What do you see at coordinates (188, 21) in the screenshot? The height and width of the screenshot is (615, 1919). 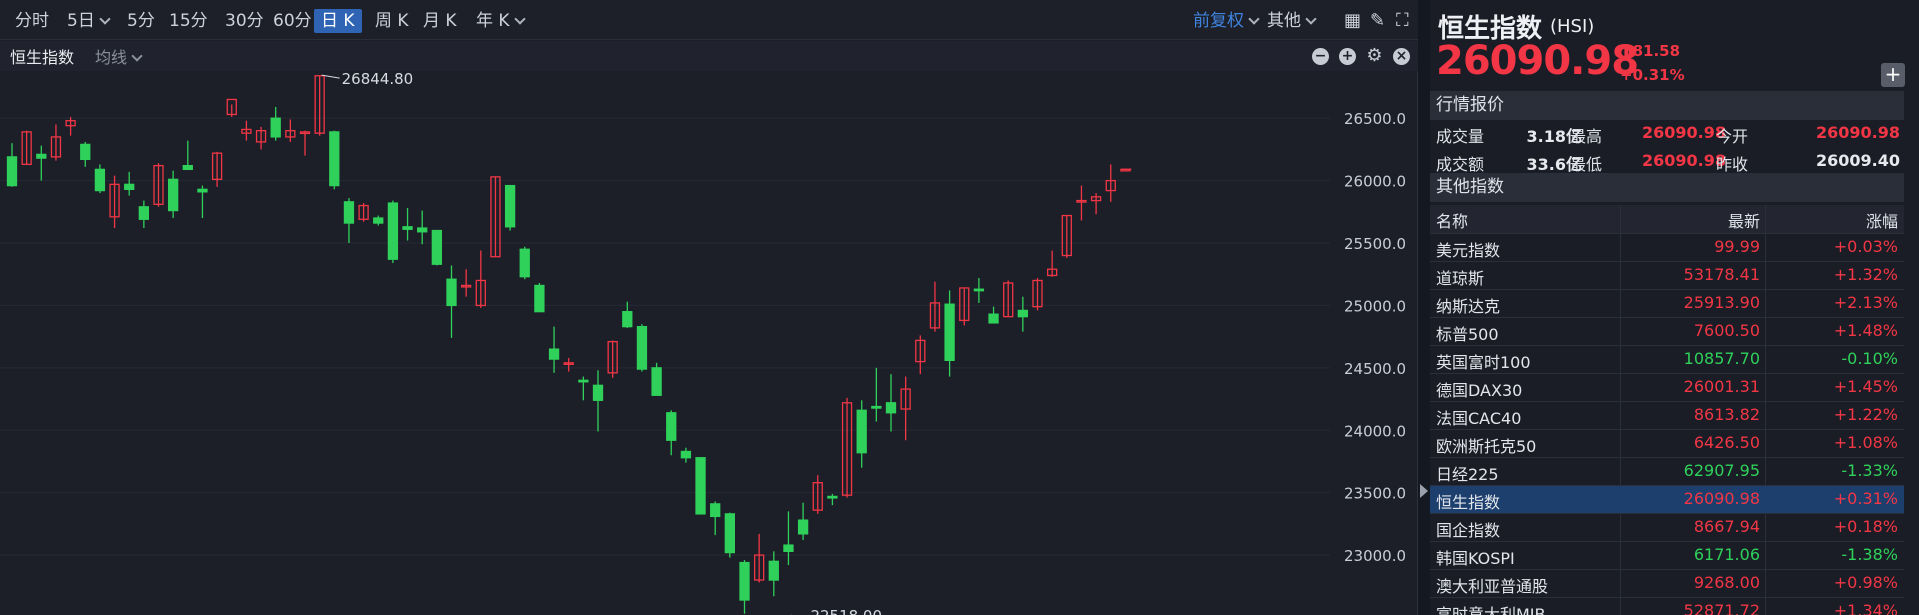 I see `timeframe-button-3: 15分` at bounding box center [188, 21].